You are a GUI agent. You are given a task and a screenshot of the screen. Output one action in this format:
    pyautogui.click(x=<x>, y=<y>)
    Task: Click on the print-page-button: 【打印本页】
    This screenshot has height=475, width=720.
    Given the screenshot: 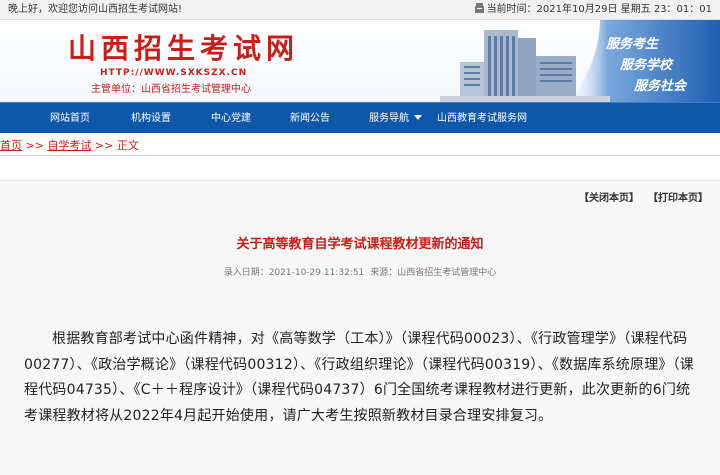 What is the action you would take?
    pyautogui.click(x=680, y=198)
    